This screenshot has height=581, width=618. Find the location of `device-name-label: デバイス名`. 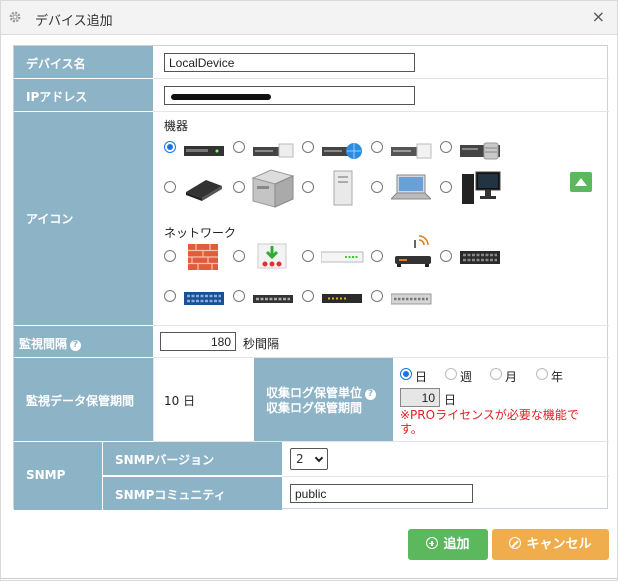

device-name-label: デバイス名 is located at coordinates (56, 64).